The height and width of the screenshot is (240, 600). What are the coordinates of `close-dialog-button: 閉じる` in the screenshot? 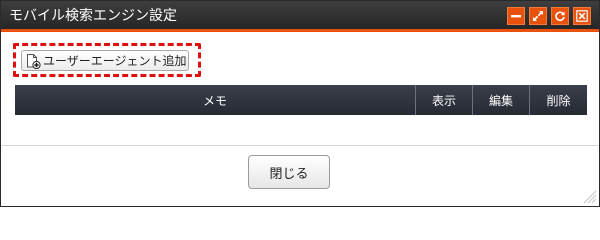 It's located at (289, 172).